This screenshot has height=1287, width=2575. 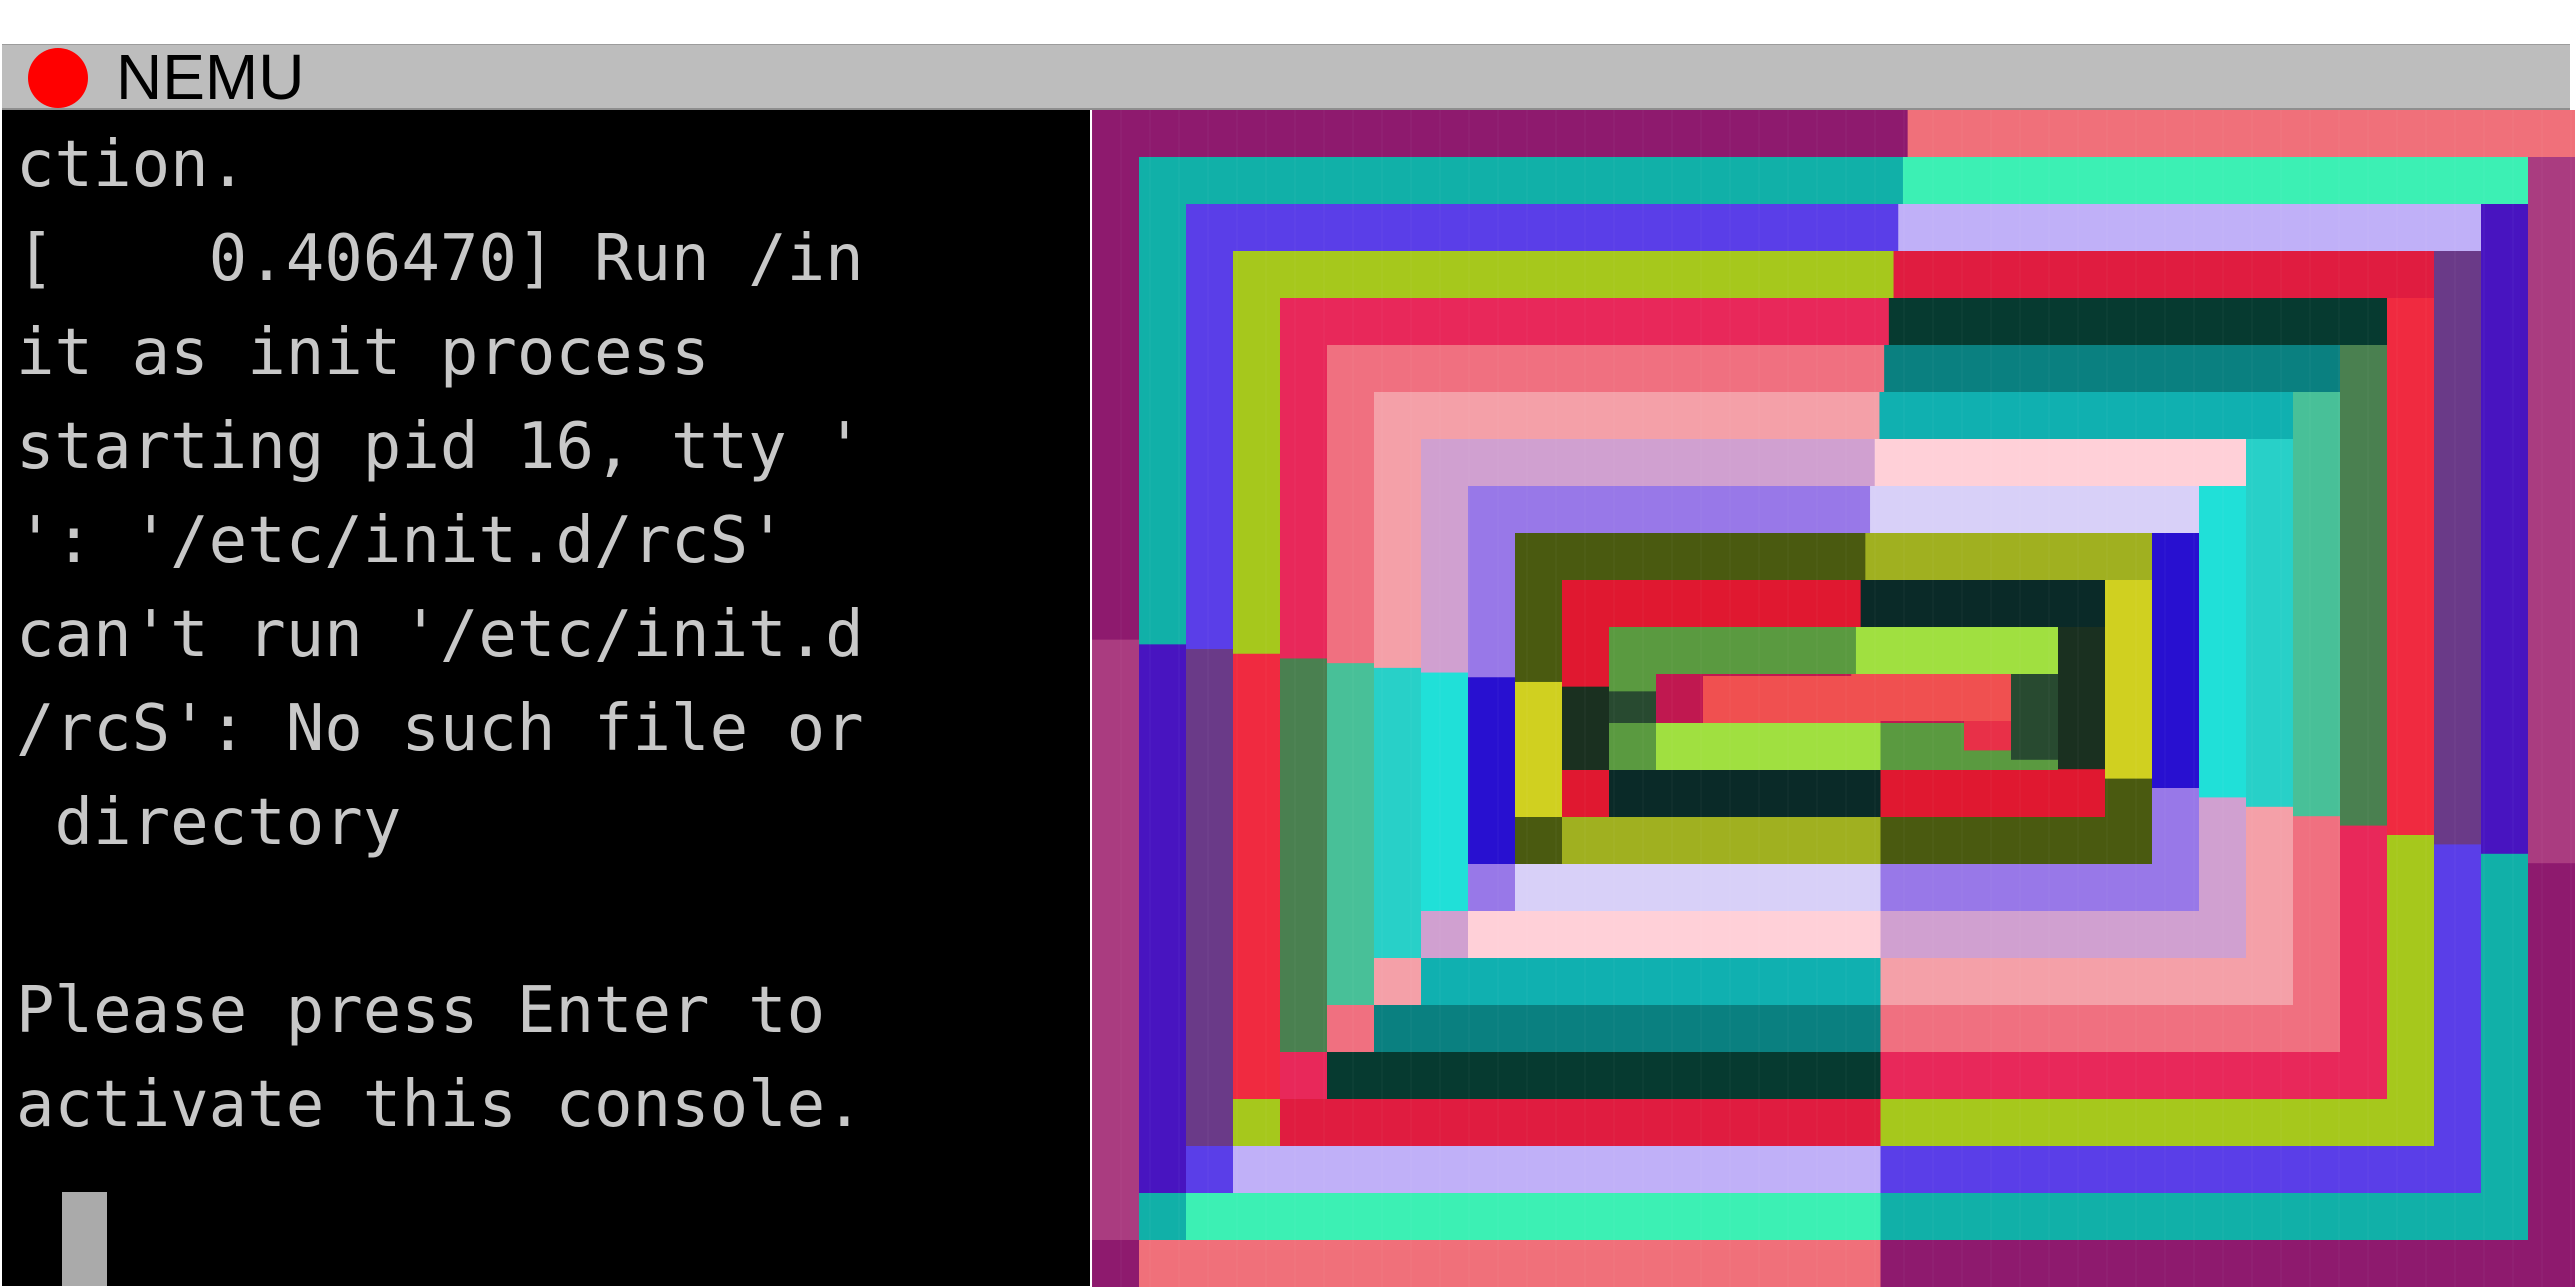 I want to click on window-title: NEMU, so click(x=210, y=77).